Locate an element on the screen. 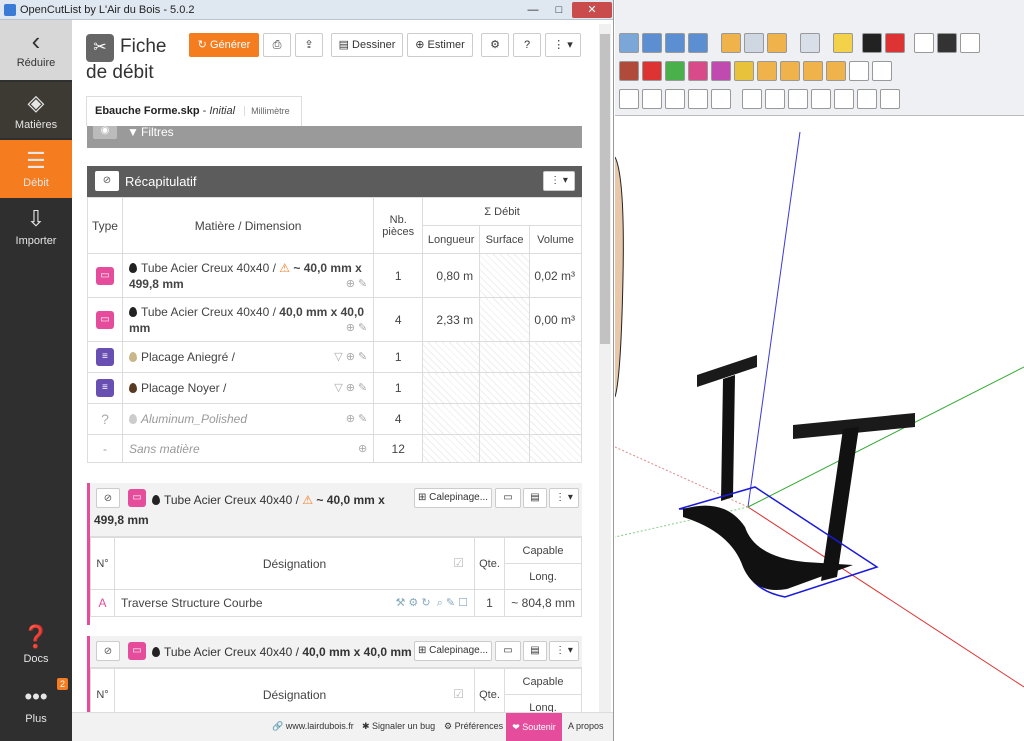  more-menu-button: ⋮ ▾ is located at coordinates (563, 45).